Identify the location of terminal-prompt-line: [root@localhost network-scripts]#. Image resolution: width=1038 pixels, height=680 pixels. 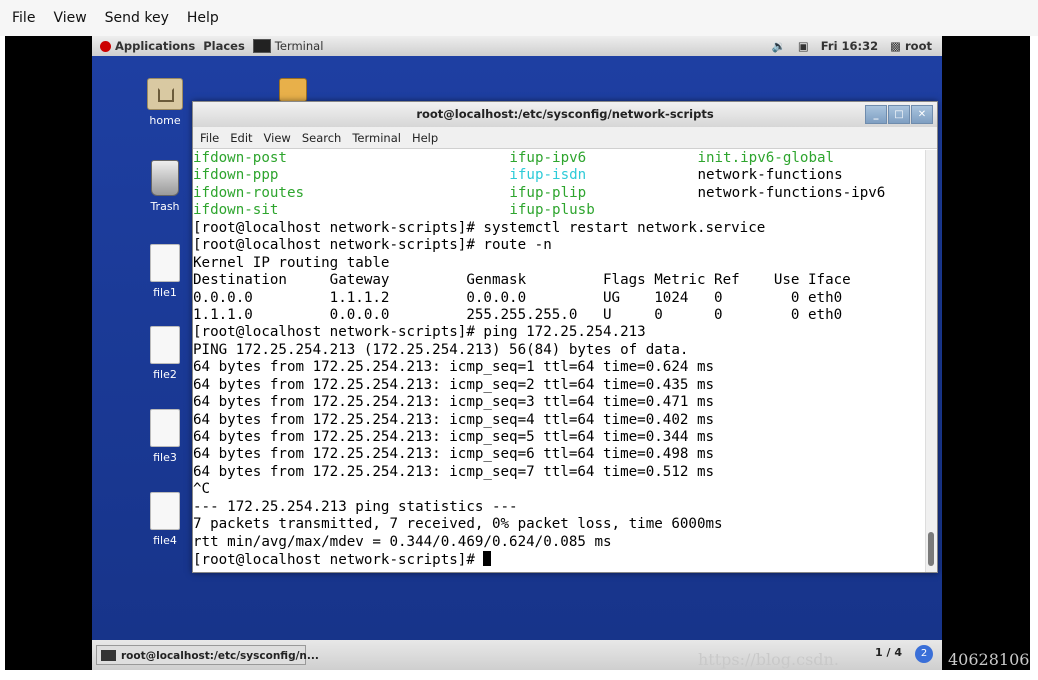
(559, 559).